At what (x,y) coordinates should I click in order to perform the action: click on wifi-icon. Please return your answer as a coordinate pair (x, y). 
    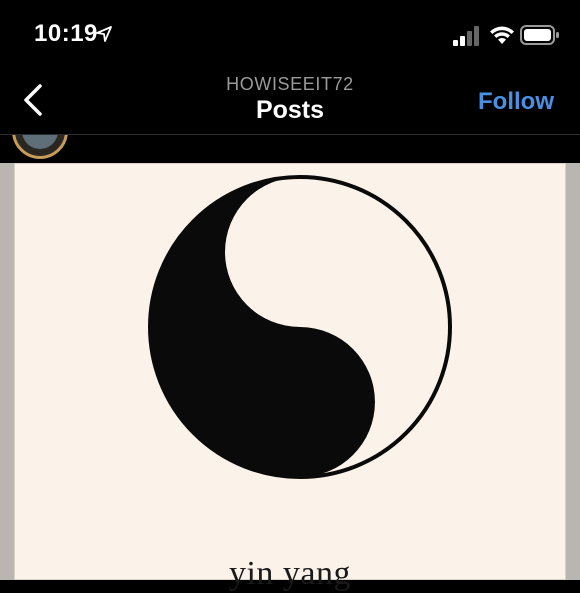
    Looking at the image, I should click on (502, 35).